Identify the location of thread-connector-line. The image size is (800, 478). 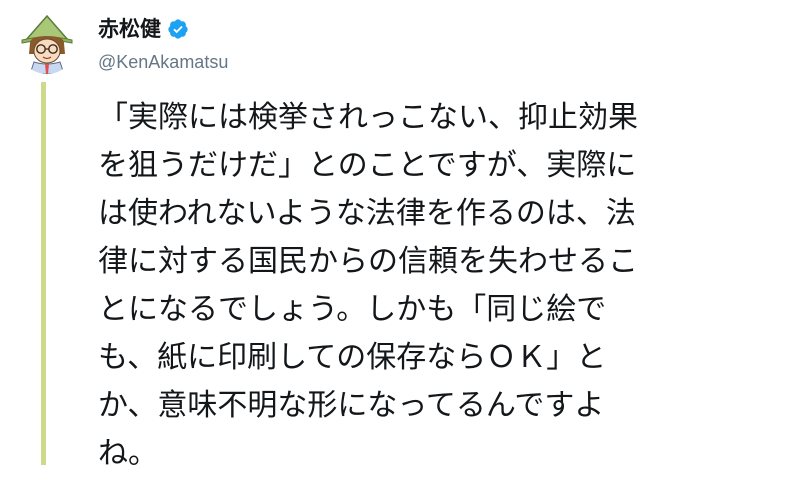
(43, 273).